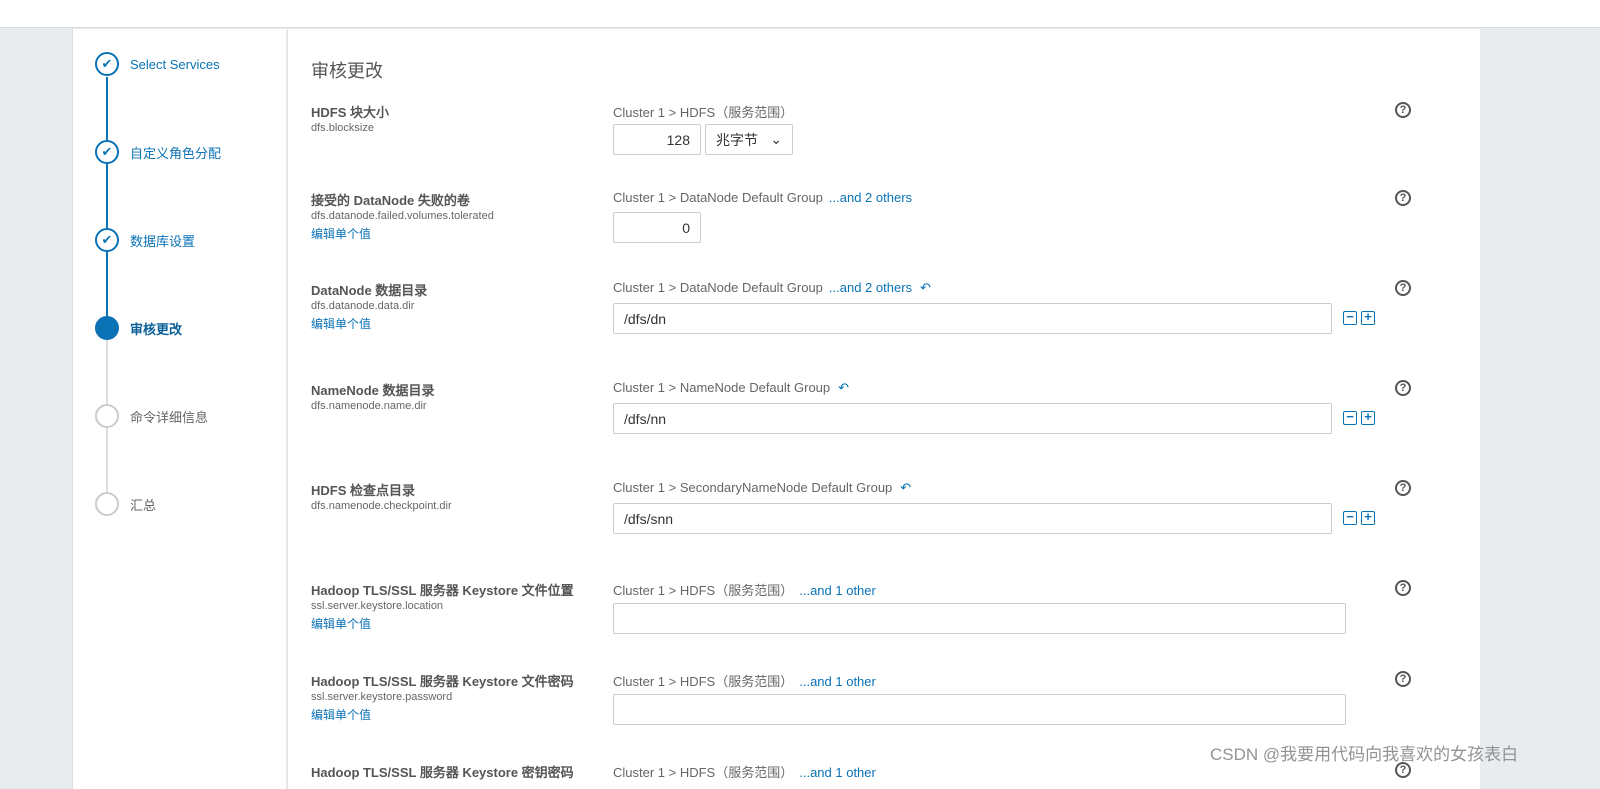 The height and width of the screenshot is (789, 1600). Describe the element at coordinates (125, 504) in the screenshot. I see `step-summary: 汇总` at that location.